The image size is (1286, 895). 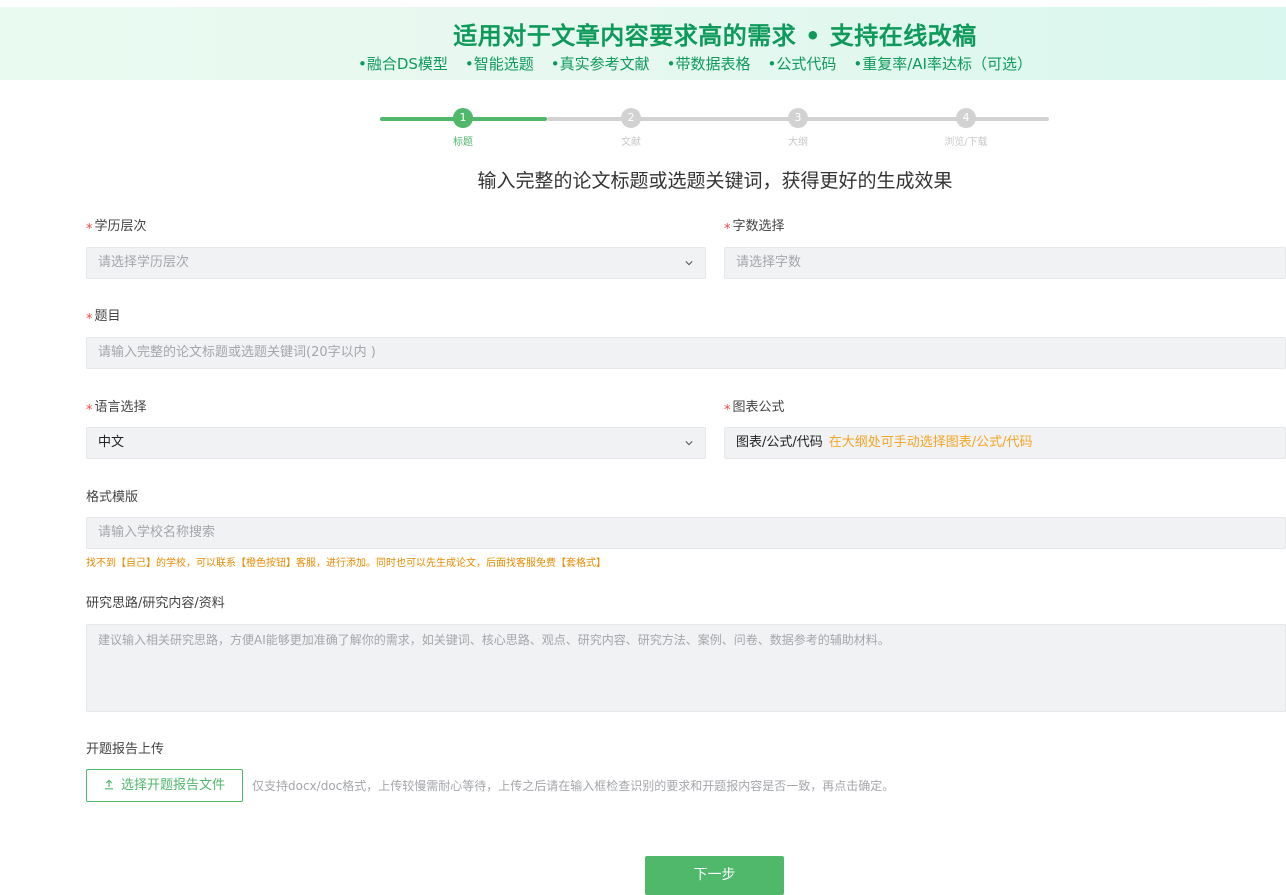 I want to click on progress-steps: 1 标题 2 文献 3 大纲 4 浏览/下载, so click(x=715, y=128).